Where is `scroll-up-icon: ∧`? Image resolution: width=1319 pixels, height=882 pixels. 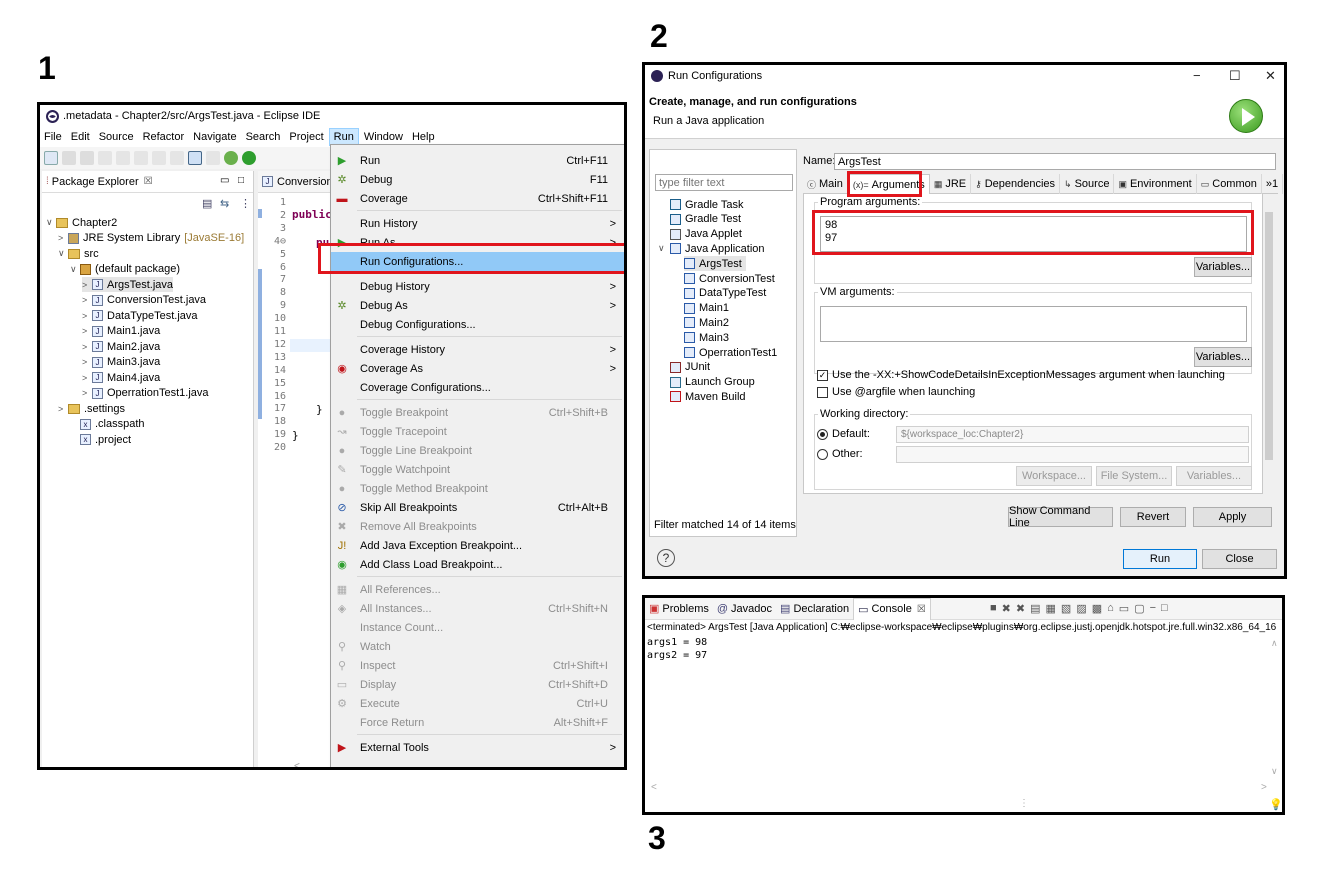
scroll-up-icon: ∧ is located at coordinates (1274, 643).